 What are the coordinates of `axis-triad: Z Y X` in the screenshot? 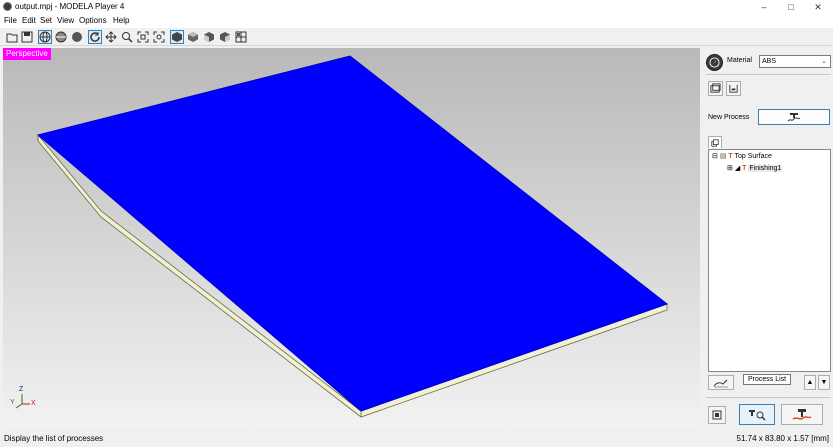 It's located at (24, 401).